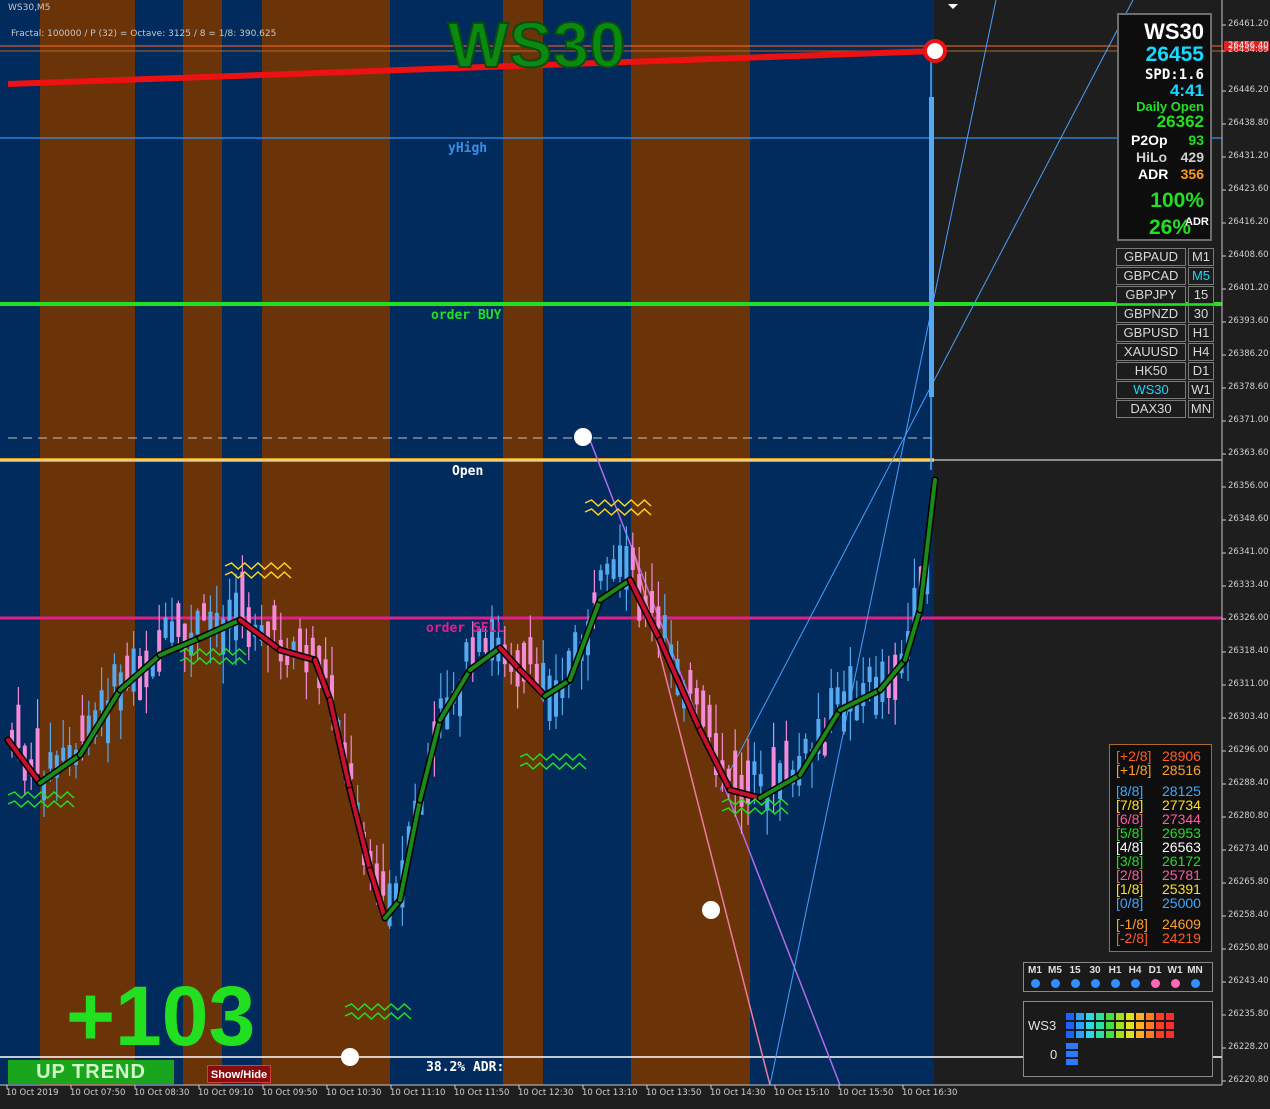  What do you see at coordinates (1248, 420) in the screenshot?
I see `price-tick-label: 26371.00` at bounding box center [1248, 420].